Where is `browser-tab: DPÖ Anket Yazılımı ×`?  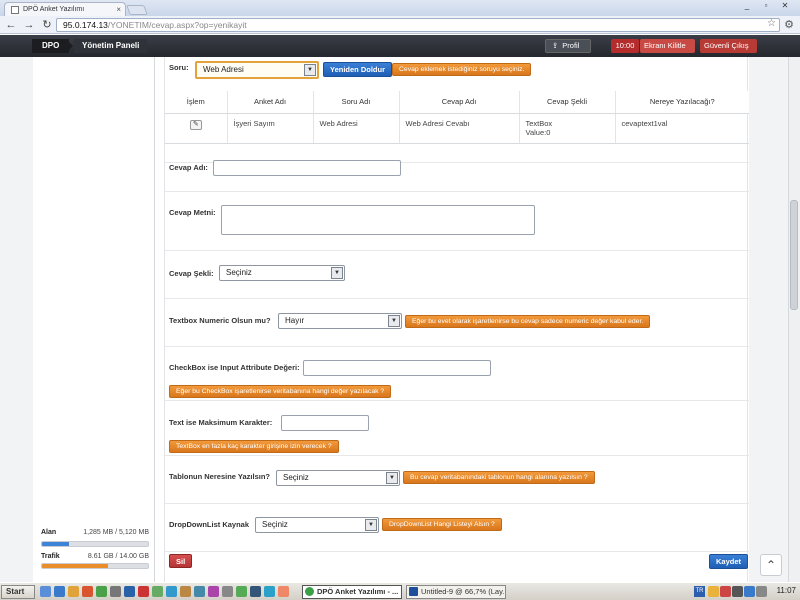 browser-tab: DPÖ Anket Yazılımı × is located at coordinates (65, 9).